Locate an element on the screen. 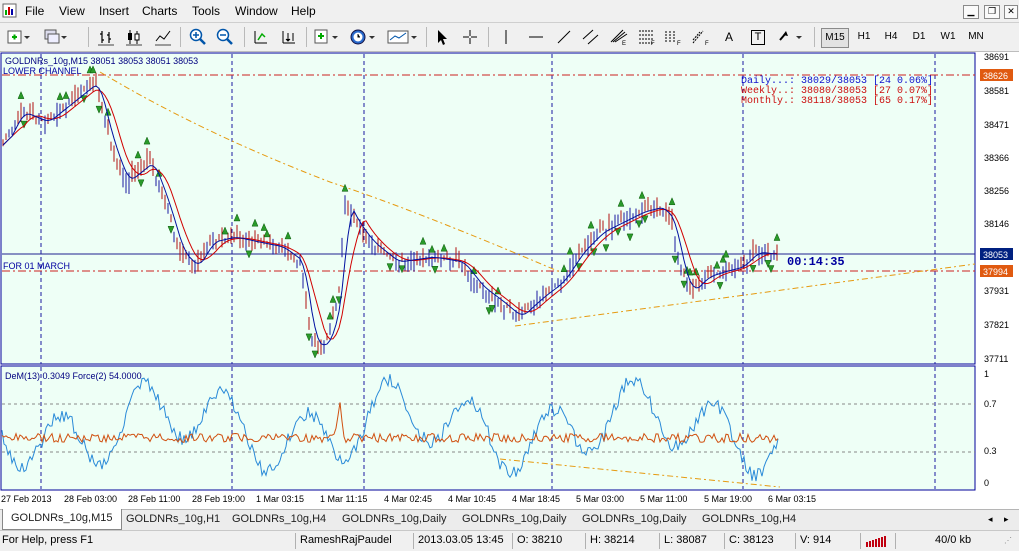 The height and width of the screenshot is (551, 1019). time-label: 27 Feb 2013 is located at coordinates (26, 499).